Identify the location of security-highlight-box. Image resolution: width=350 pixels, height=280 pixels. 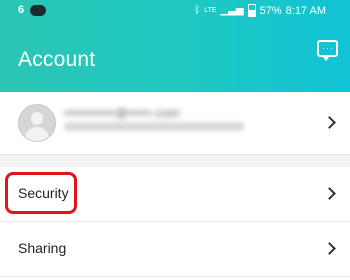
(41, 193).